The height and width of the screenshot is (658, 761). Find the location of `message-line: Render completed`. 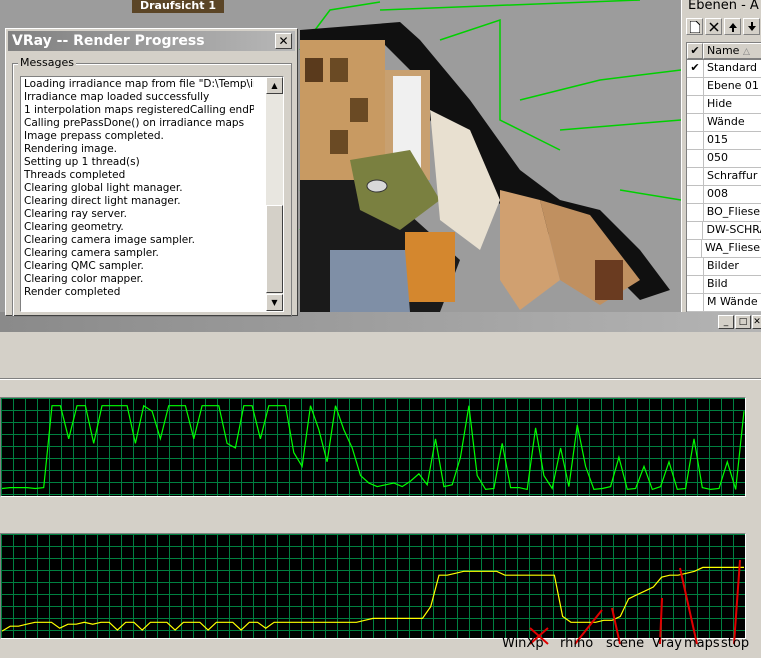

message-line: Render completed is located at coordinates (72, 292).